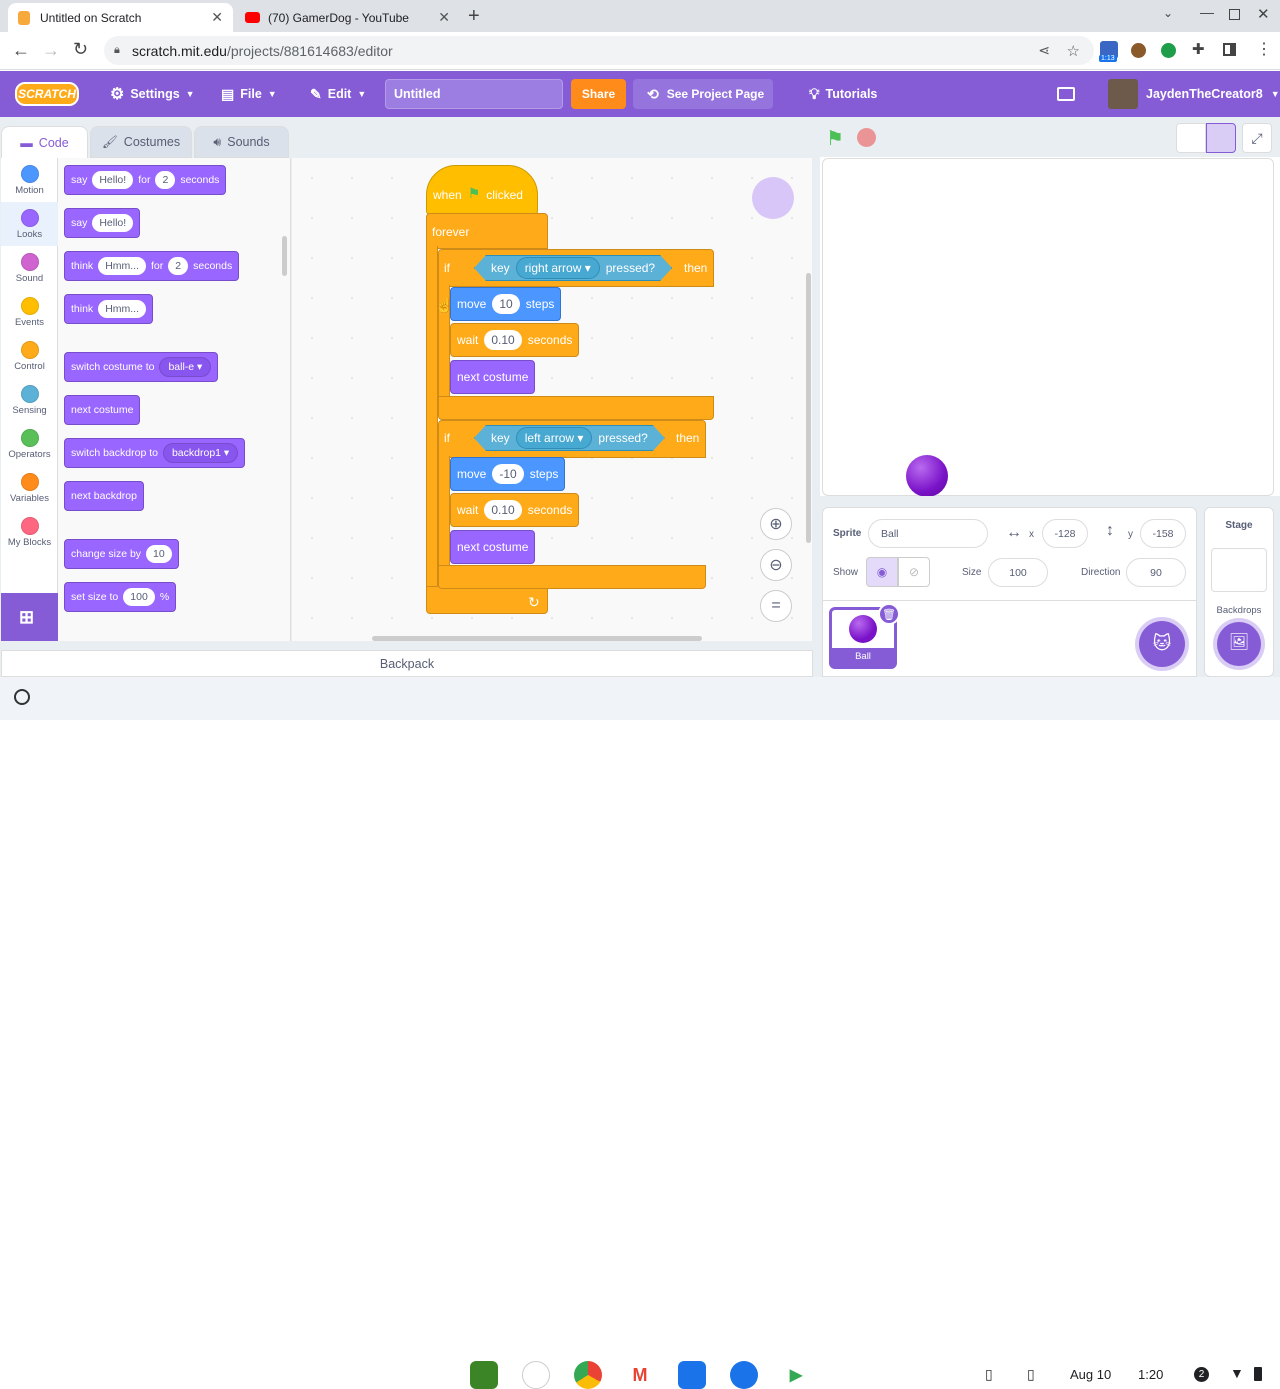 This screenshot has height=1389, width=1280. I want to click on set-size-block: set size to 100%, so click(120, 597).